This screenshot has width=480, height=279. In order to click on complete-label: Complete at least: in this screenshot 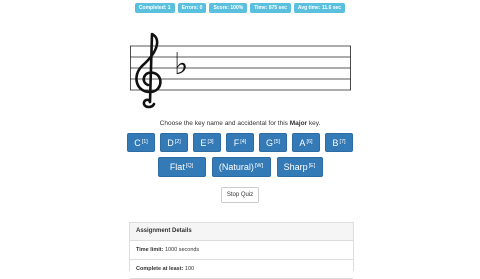, I will do `click(160, 269)`.